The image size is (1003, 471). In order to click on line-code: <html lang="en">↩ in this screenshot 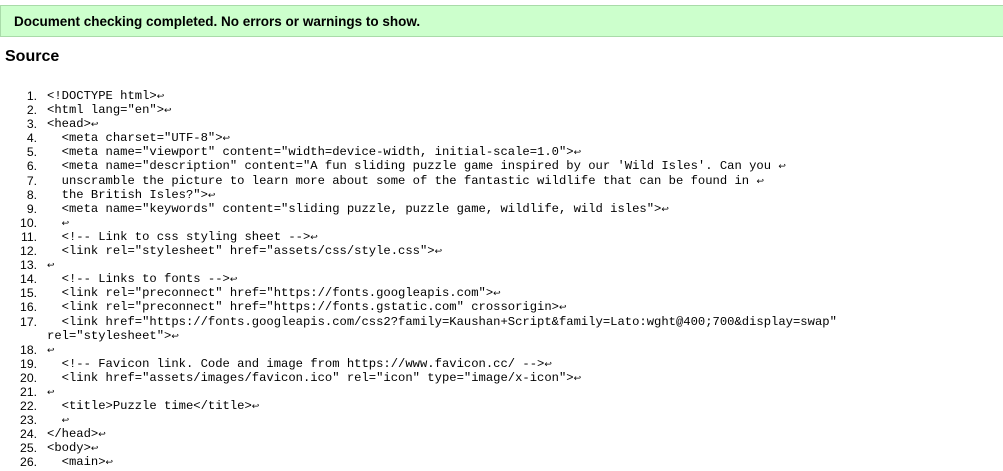, I will do `click(109, 110)`.